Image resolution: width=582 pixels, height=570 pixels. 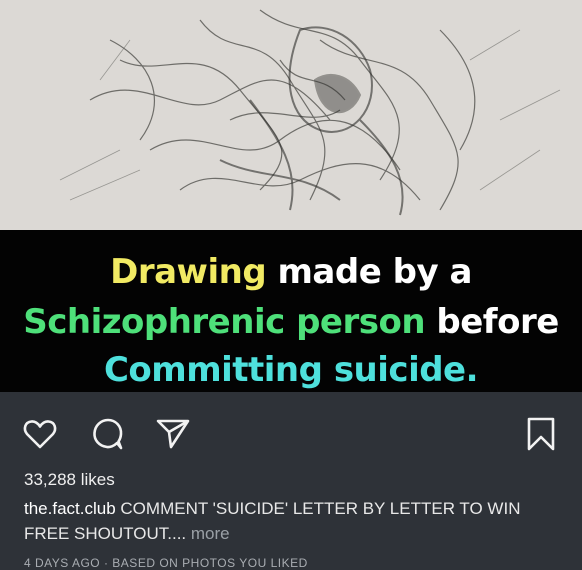 I want to click on heart-icon, so click(x=40, y=434).